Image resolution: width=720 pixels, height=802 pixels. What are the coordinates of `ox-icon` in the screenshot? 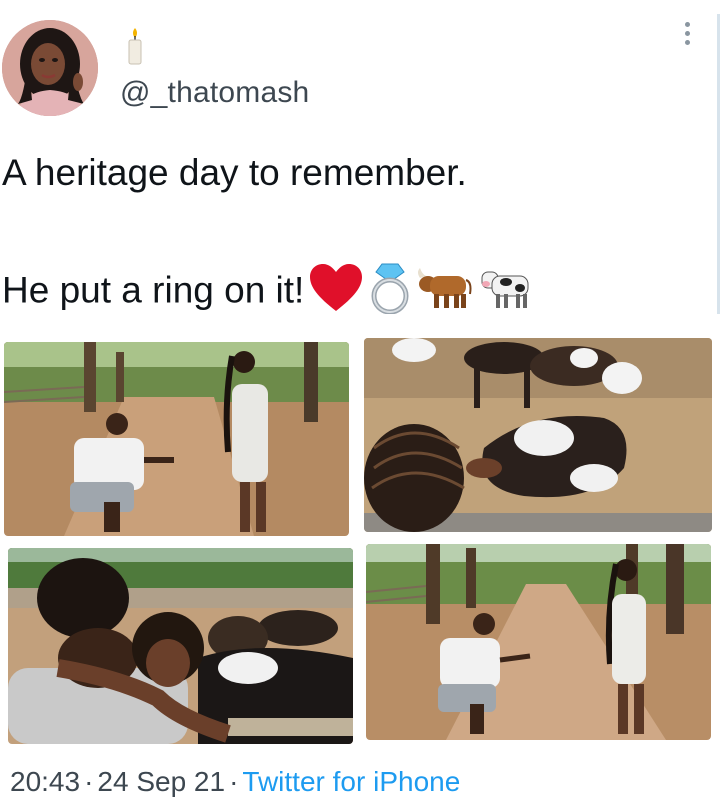 It's located at (444, 292).